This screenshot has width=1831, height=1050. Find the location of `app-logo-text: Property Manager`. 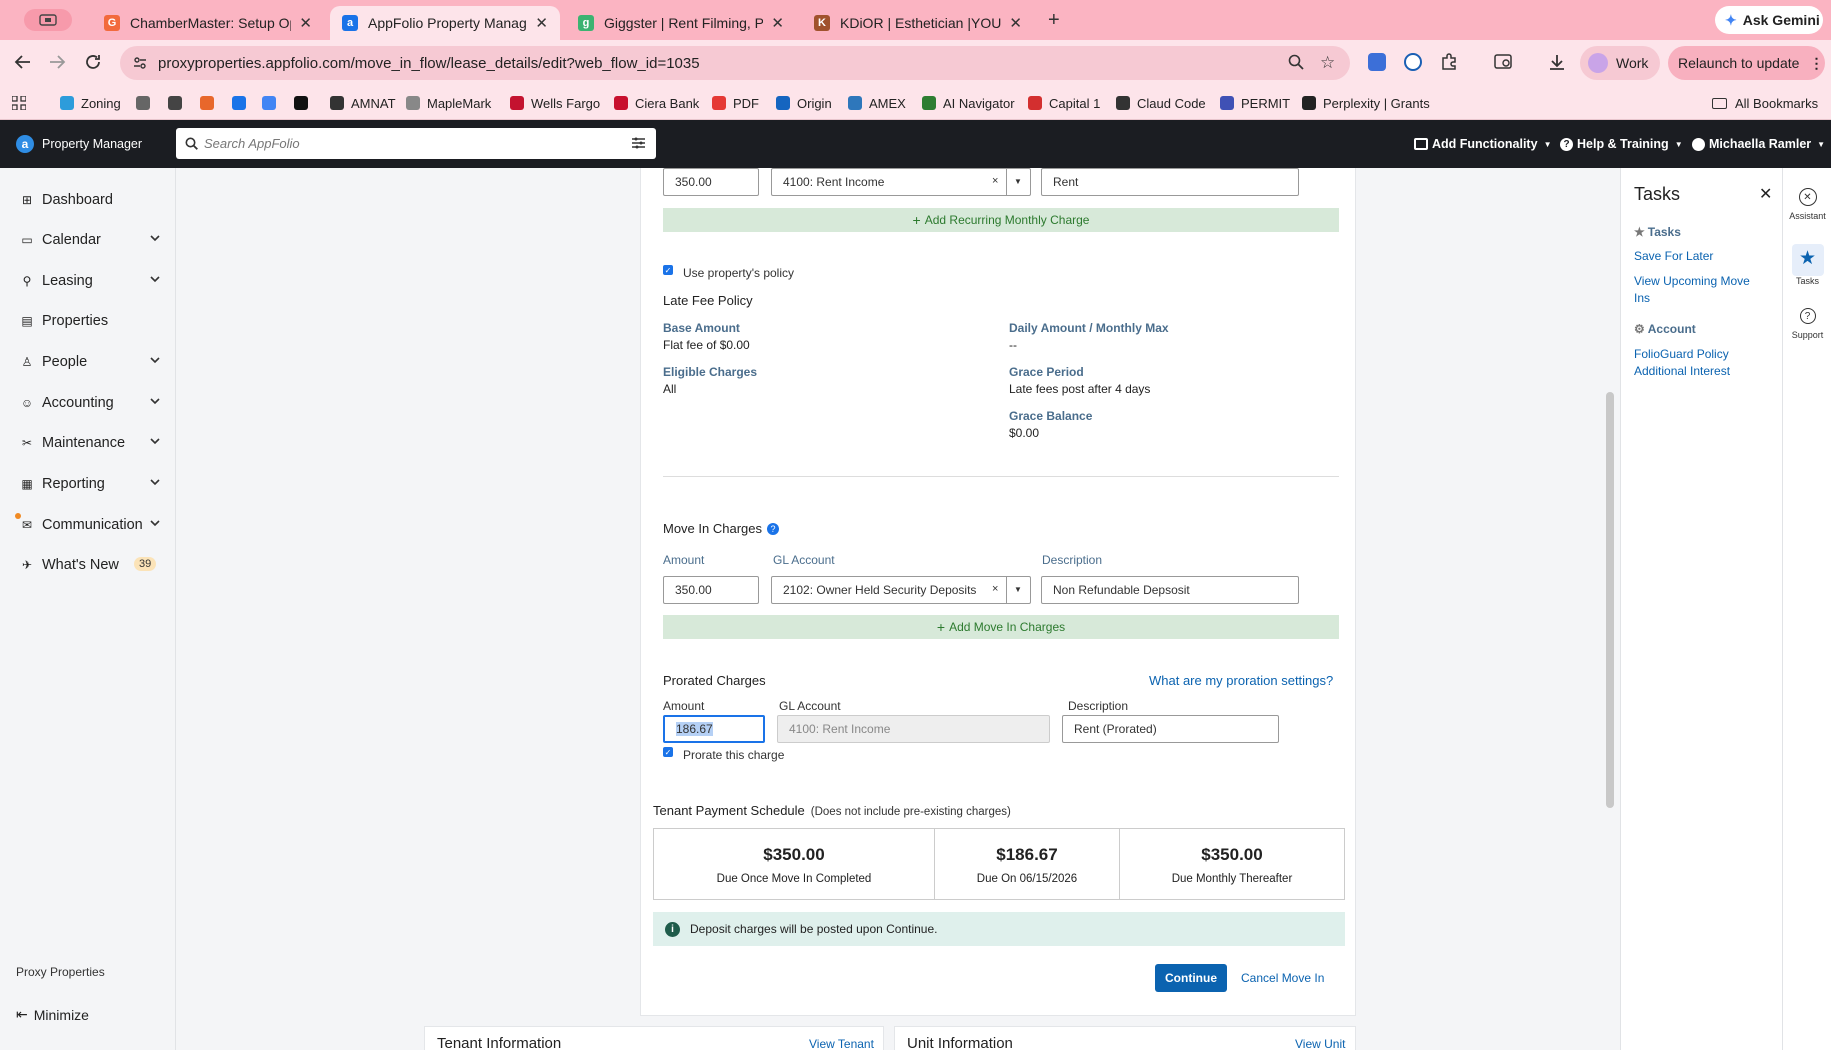

app-logo-text: Property Manager is located at coordinates (92, 144).